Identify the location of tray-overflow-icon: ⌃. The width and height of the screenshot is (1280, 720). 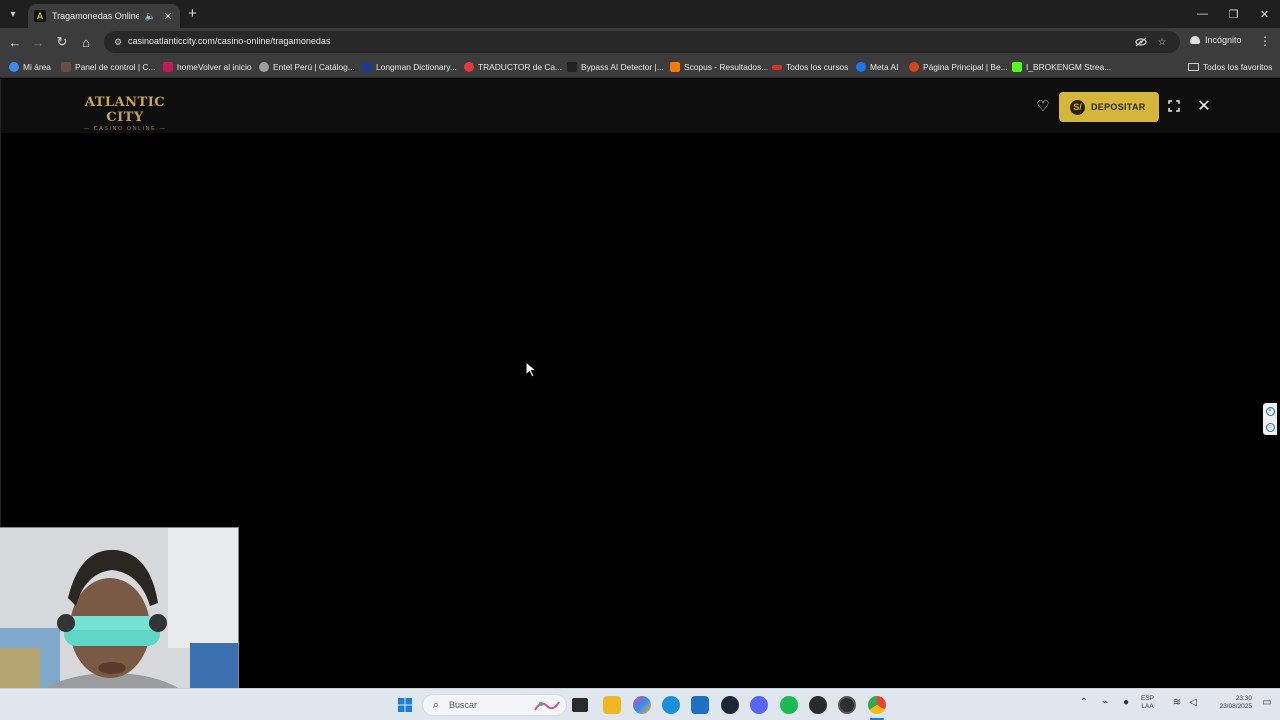
(1084, 702).